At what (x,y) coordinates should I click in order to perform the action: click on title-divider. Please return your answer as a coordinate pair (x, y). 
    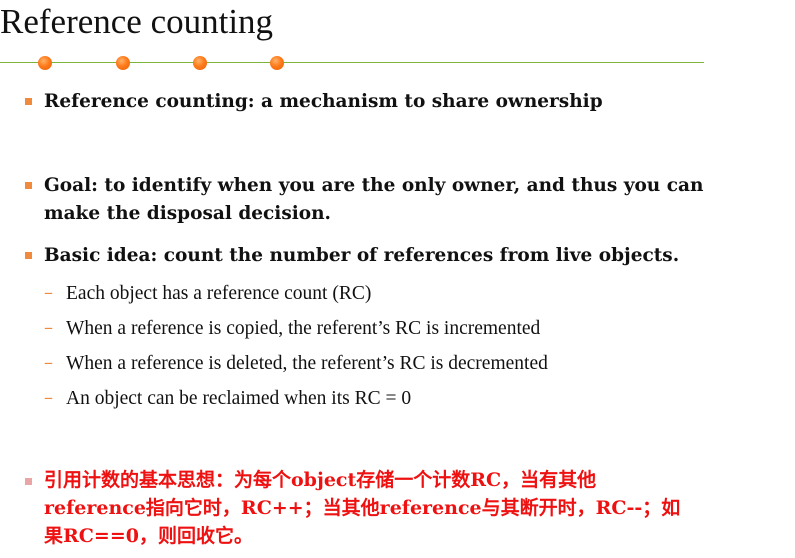
    Looking at the image, I should click on (352, 62).